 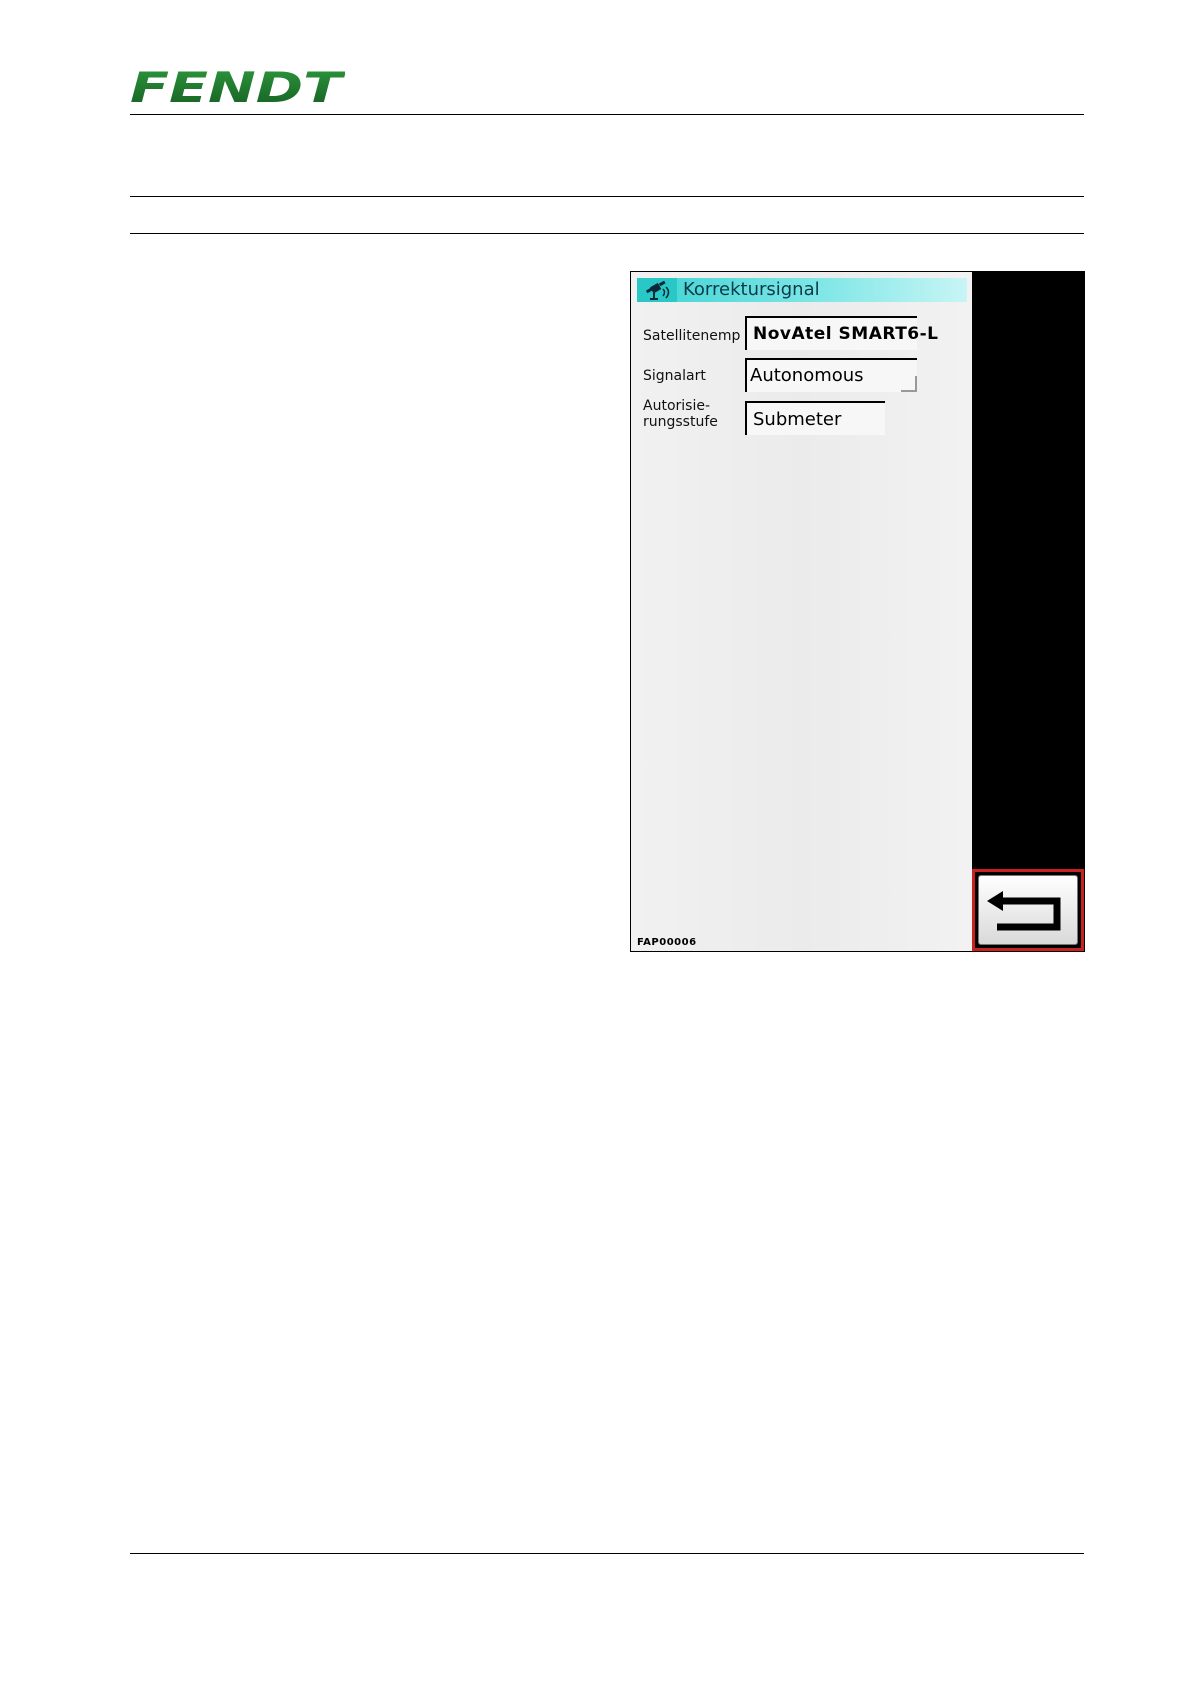 What do you see at coordinates (751, 289) in the screenshot?
I see `screen-title: Korrektursignal` at bounding box center [751, 289].